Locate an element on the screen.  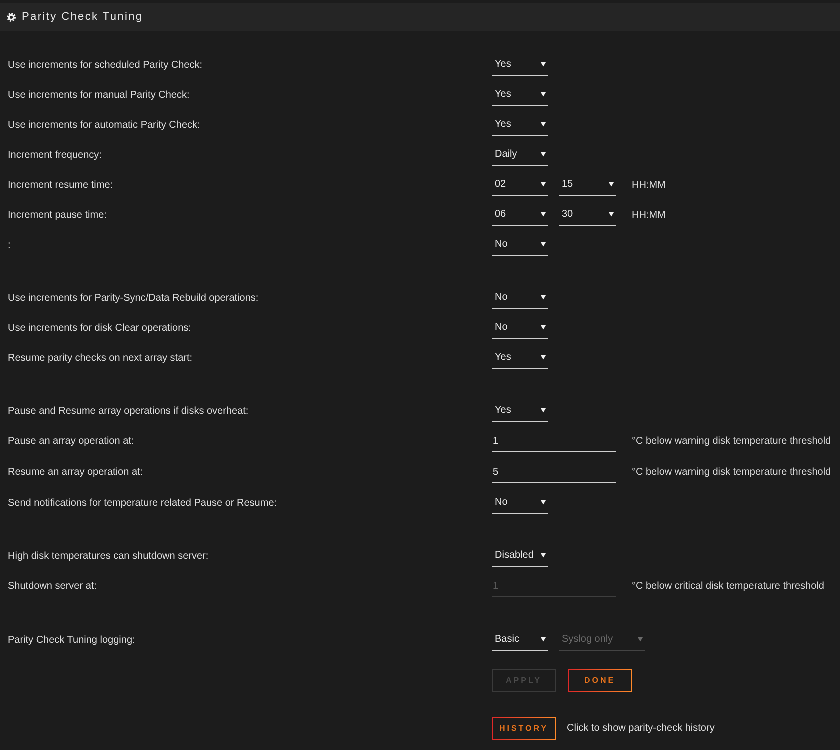
dropdown: Basic is located at coordinates (520, 640).